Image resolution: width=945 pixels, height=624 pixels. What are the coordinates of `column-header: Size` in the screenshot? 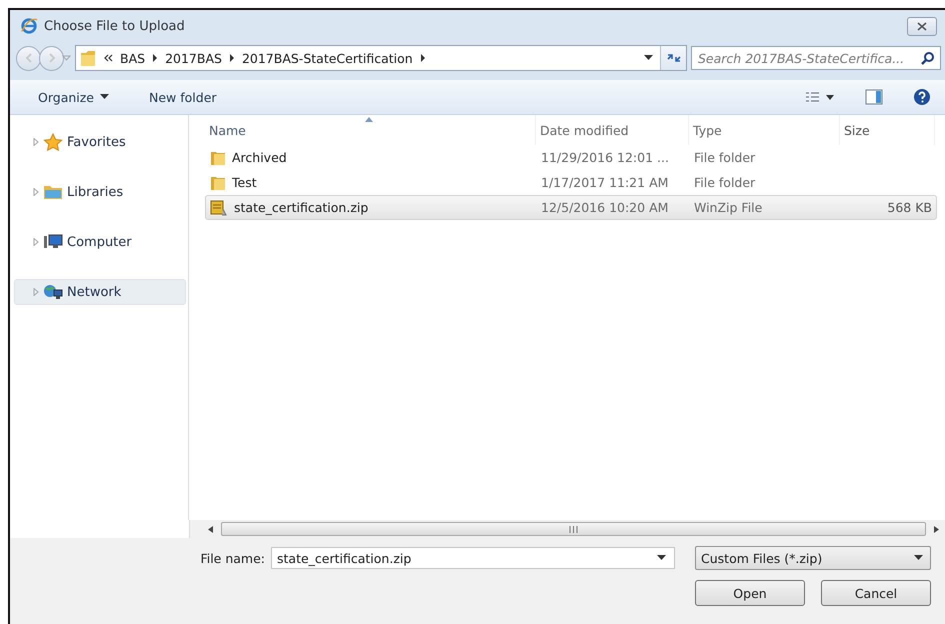 It's located at (887, 130).